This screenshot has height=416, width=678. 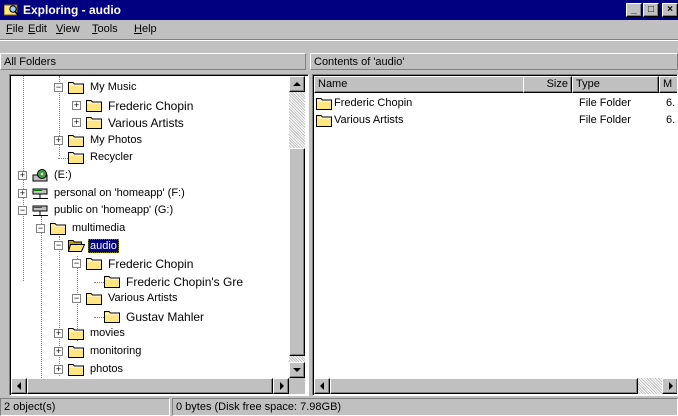 I want to click on tree-item-label: Frederic Chopin's Gre, so click(x=184, y=282).